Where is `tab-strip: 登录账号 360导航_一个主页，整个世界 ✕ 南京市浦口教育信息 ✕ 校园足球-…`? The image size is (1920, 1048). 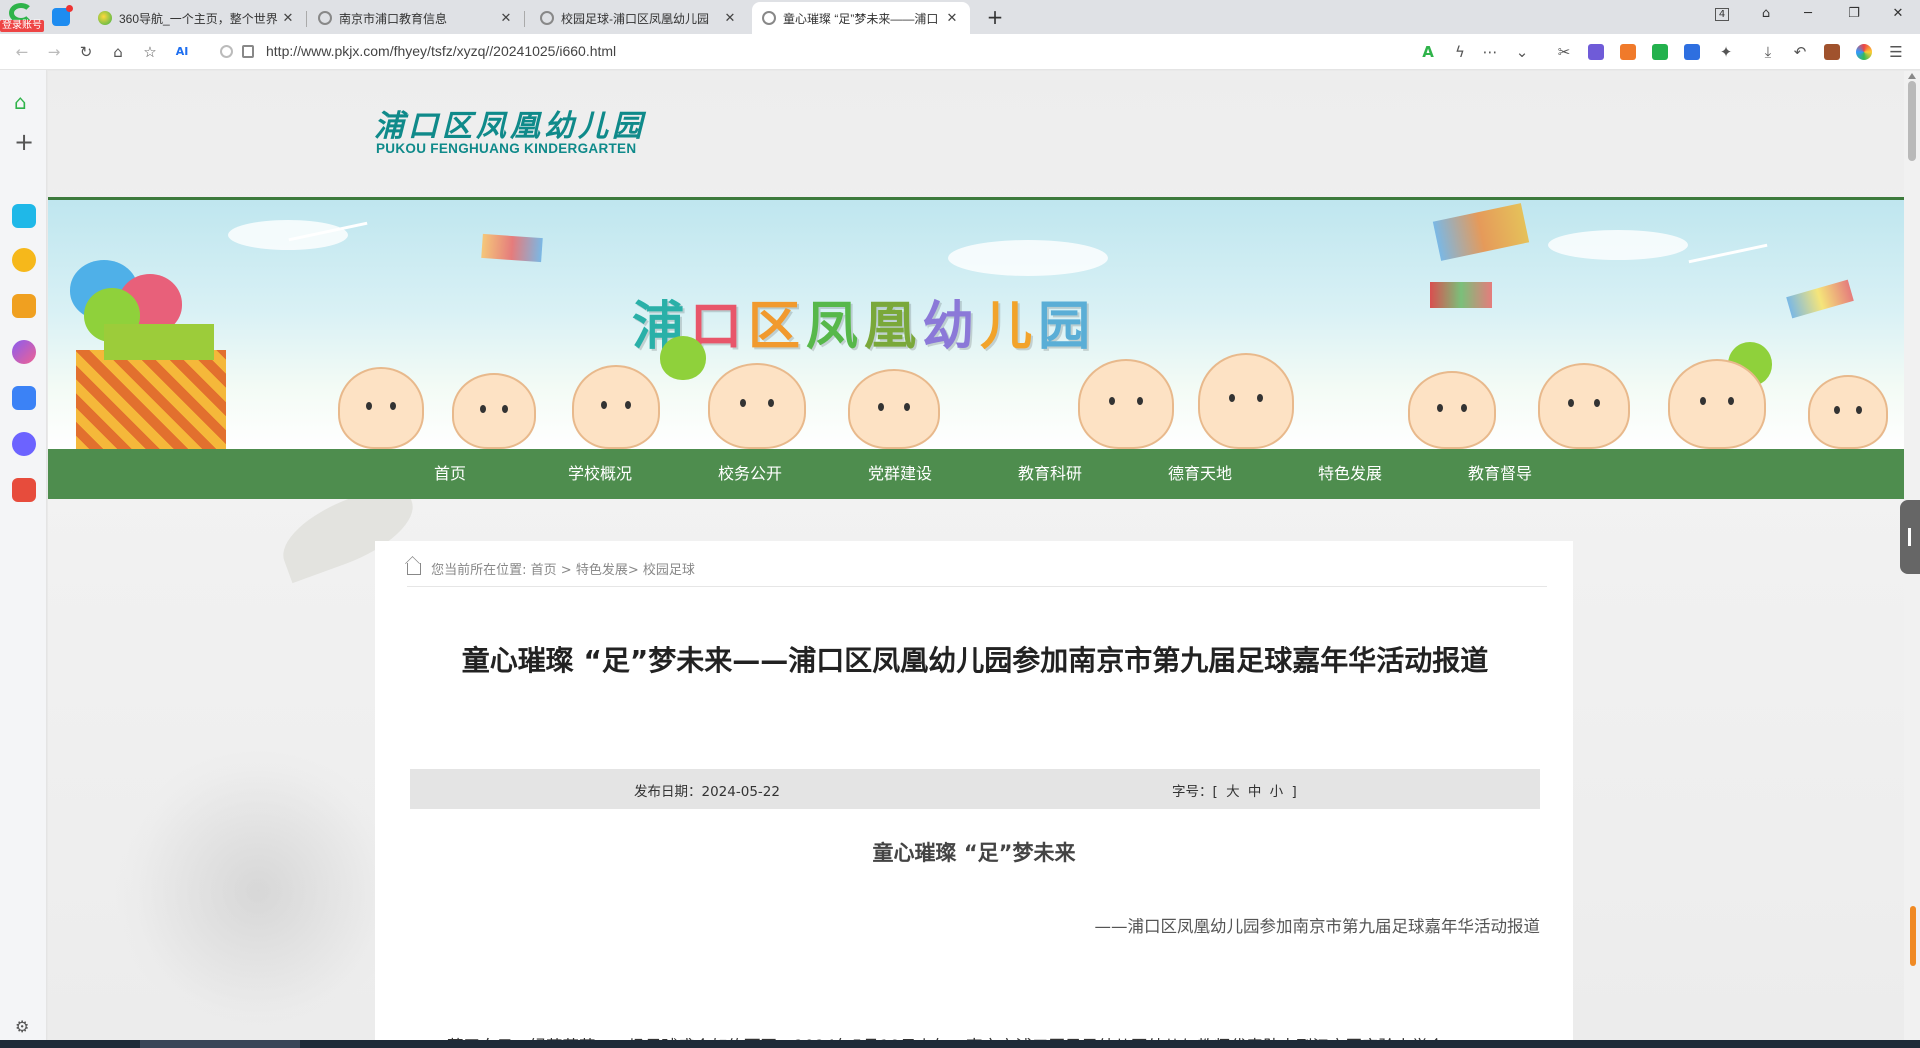 tab-strip: 登录账号 360导航_一个主页，整个世界 ✕ 南京市浦口教育信息 ✕ 校园足球-… is located at coordinates (960, 17).